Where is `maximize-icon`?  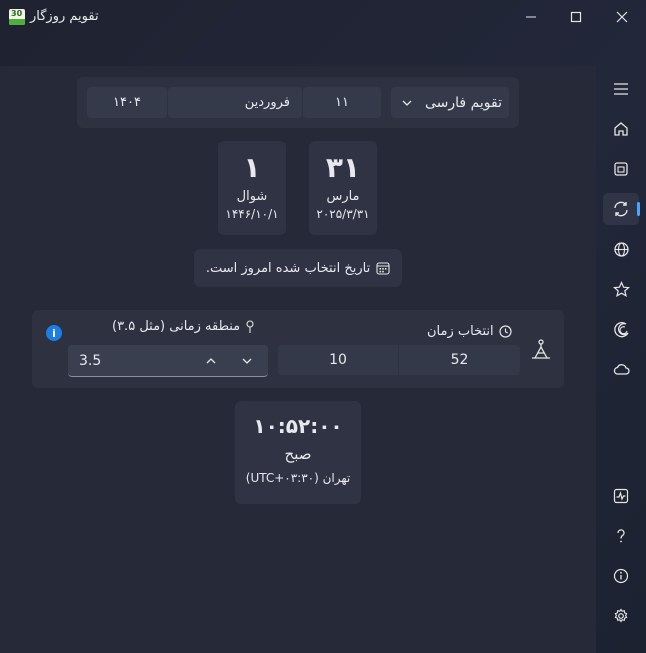 maximize-icon is located at coordinates (576, 17).